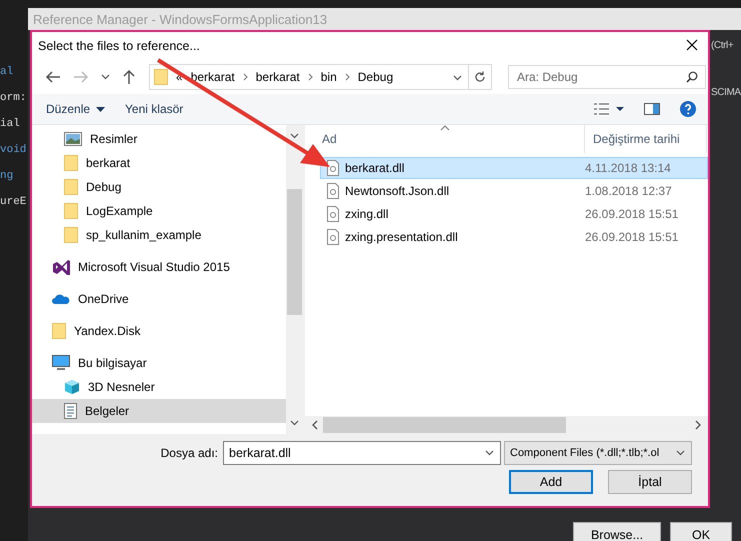  What do you see at coordinates (159, 331) in the screenshot?
I see `sidebar-item: Yandex.Disk` at bounding box center [159, 331].